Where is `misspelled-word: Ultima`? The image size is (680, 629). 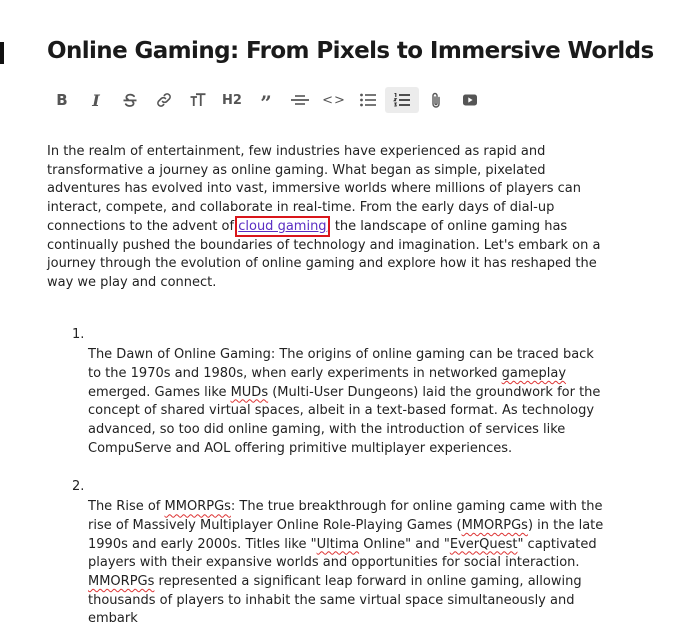
misspelled-word: Ultima is located at coordinates (338, 544).